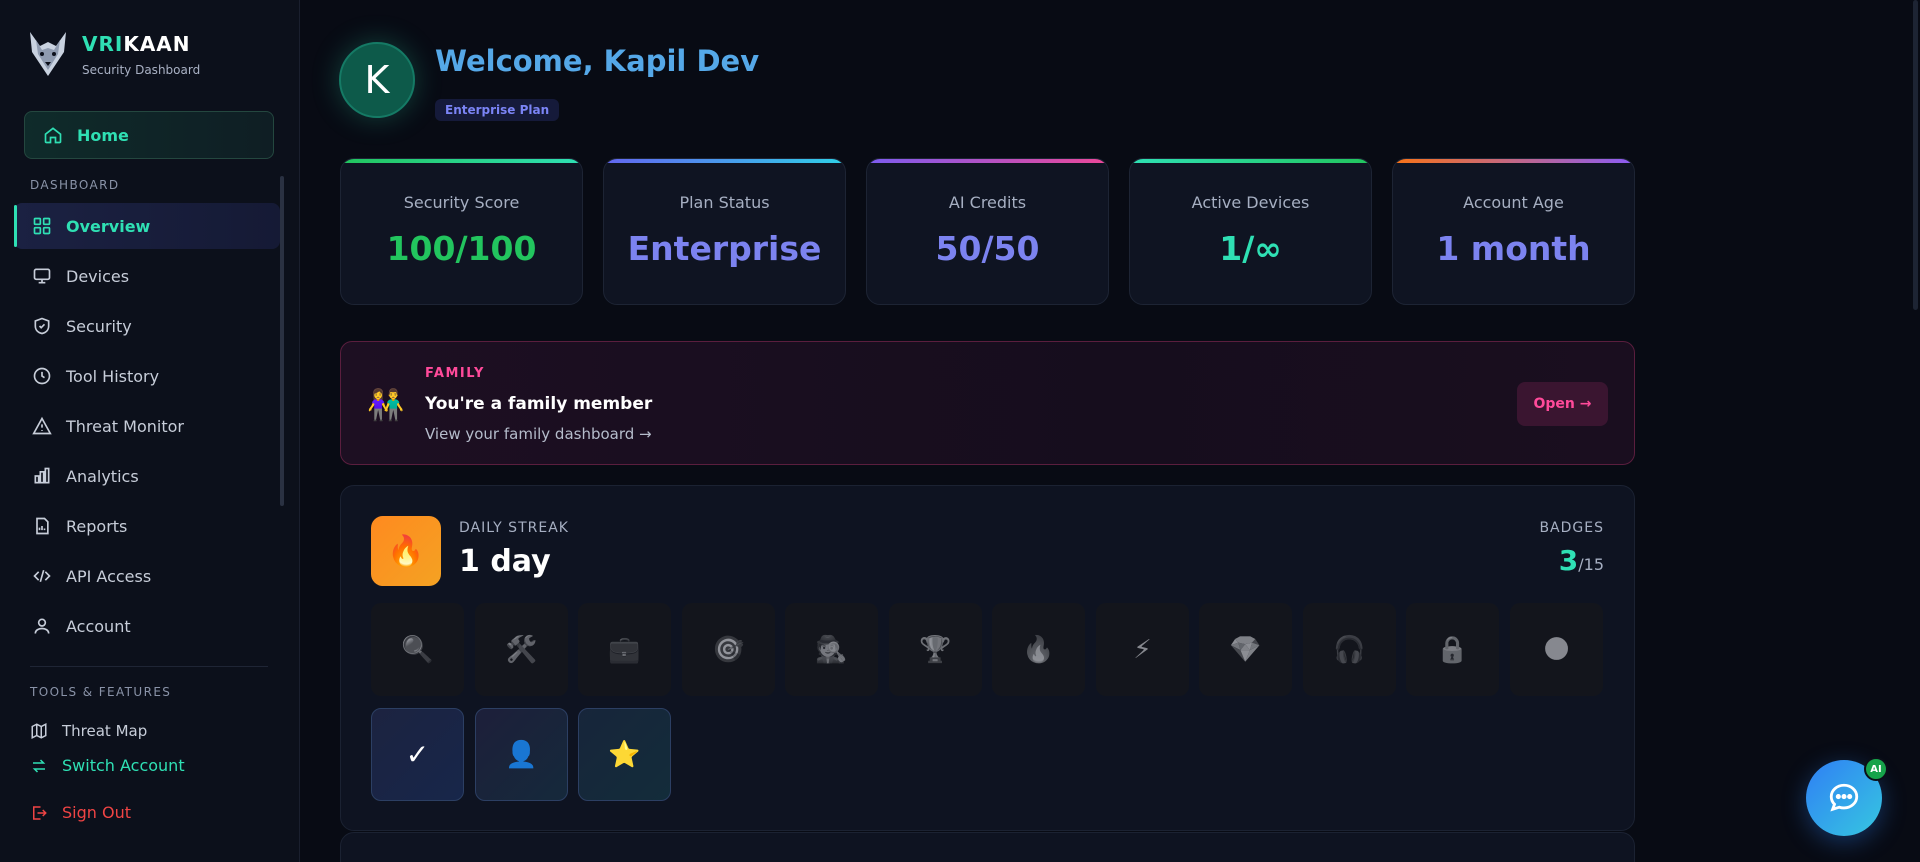 This screenshot has width=1920, height=862. I want to click on badge-locked-tools-icon: 🛠️, so click(521, 649).